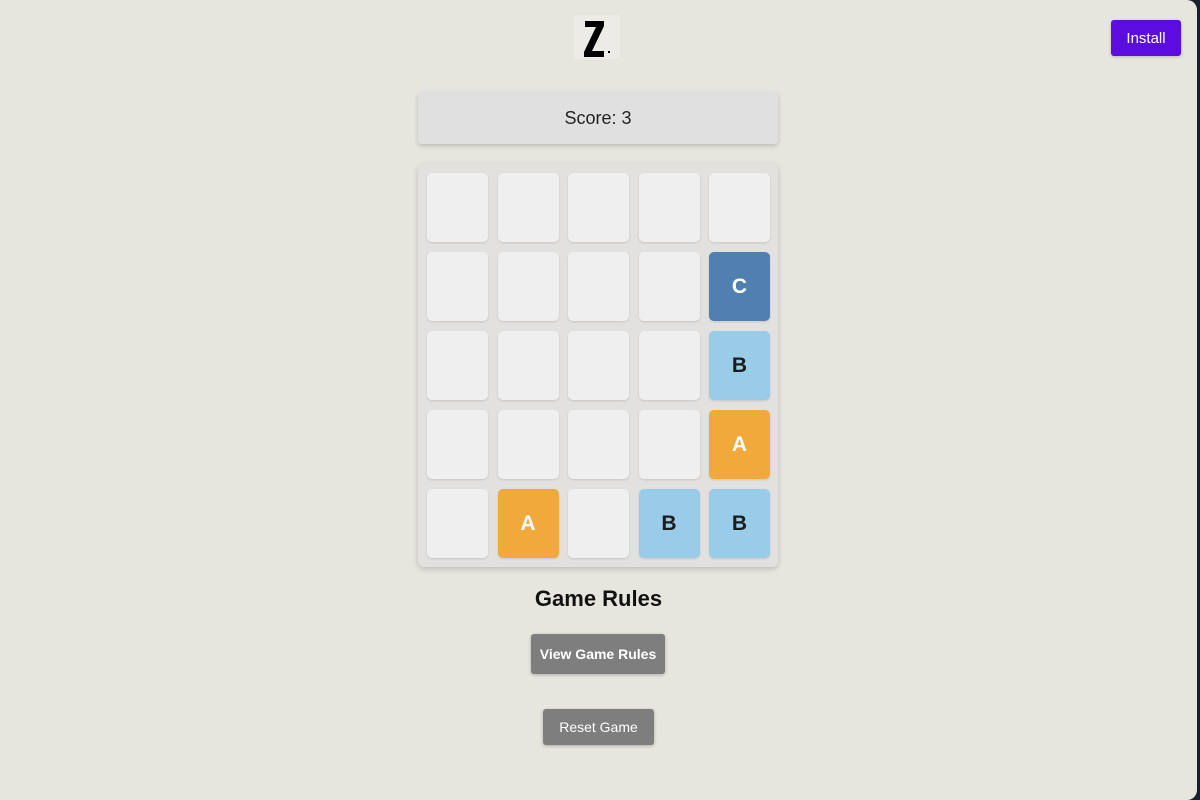 Image resolution: width=1200 pixels, height=800 pixels. What do you see at coordinates (739, 286) in the screenshot?
I see `tile-c: C` at bounding box center [739, 286].